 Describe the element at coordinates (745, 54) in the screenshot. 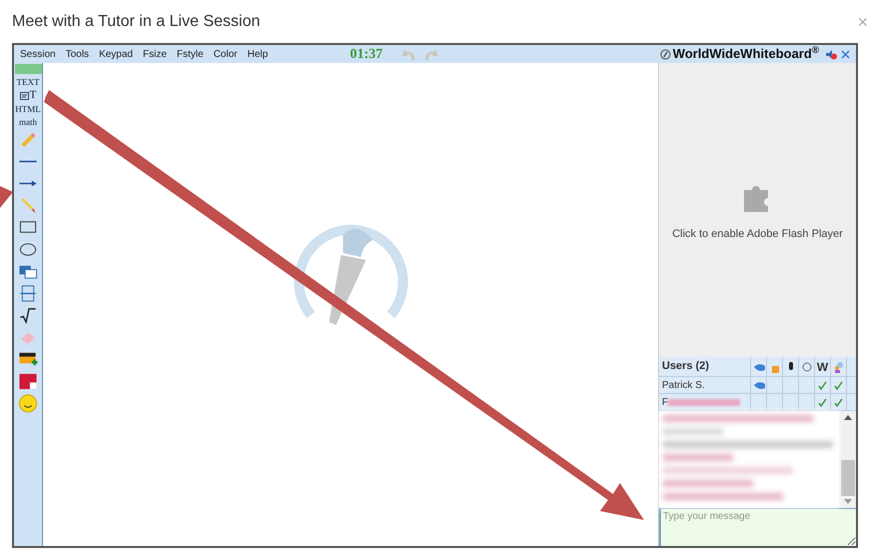

I see `brand-name: WorldWideWhiteboard$^{®}$` at that location.